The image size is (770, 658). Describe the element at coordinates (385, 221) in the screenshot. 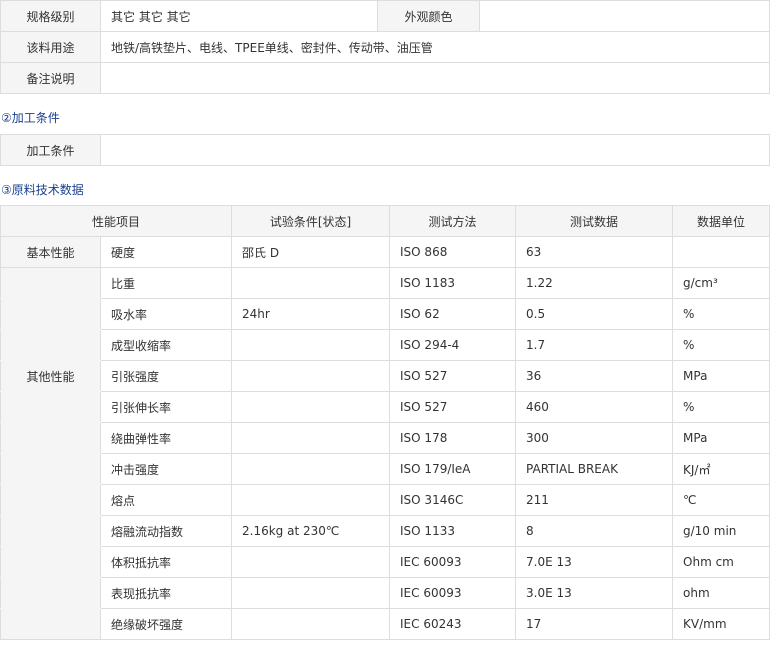

I see `table-header-row: 性能项目 试验条件[状态] 测试方法 测试数据 数据单位` at that location.